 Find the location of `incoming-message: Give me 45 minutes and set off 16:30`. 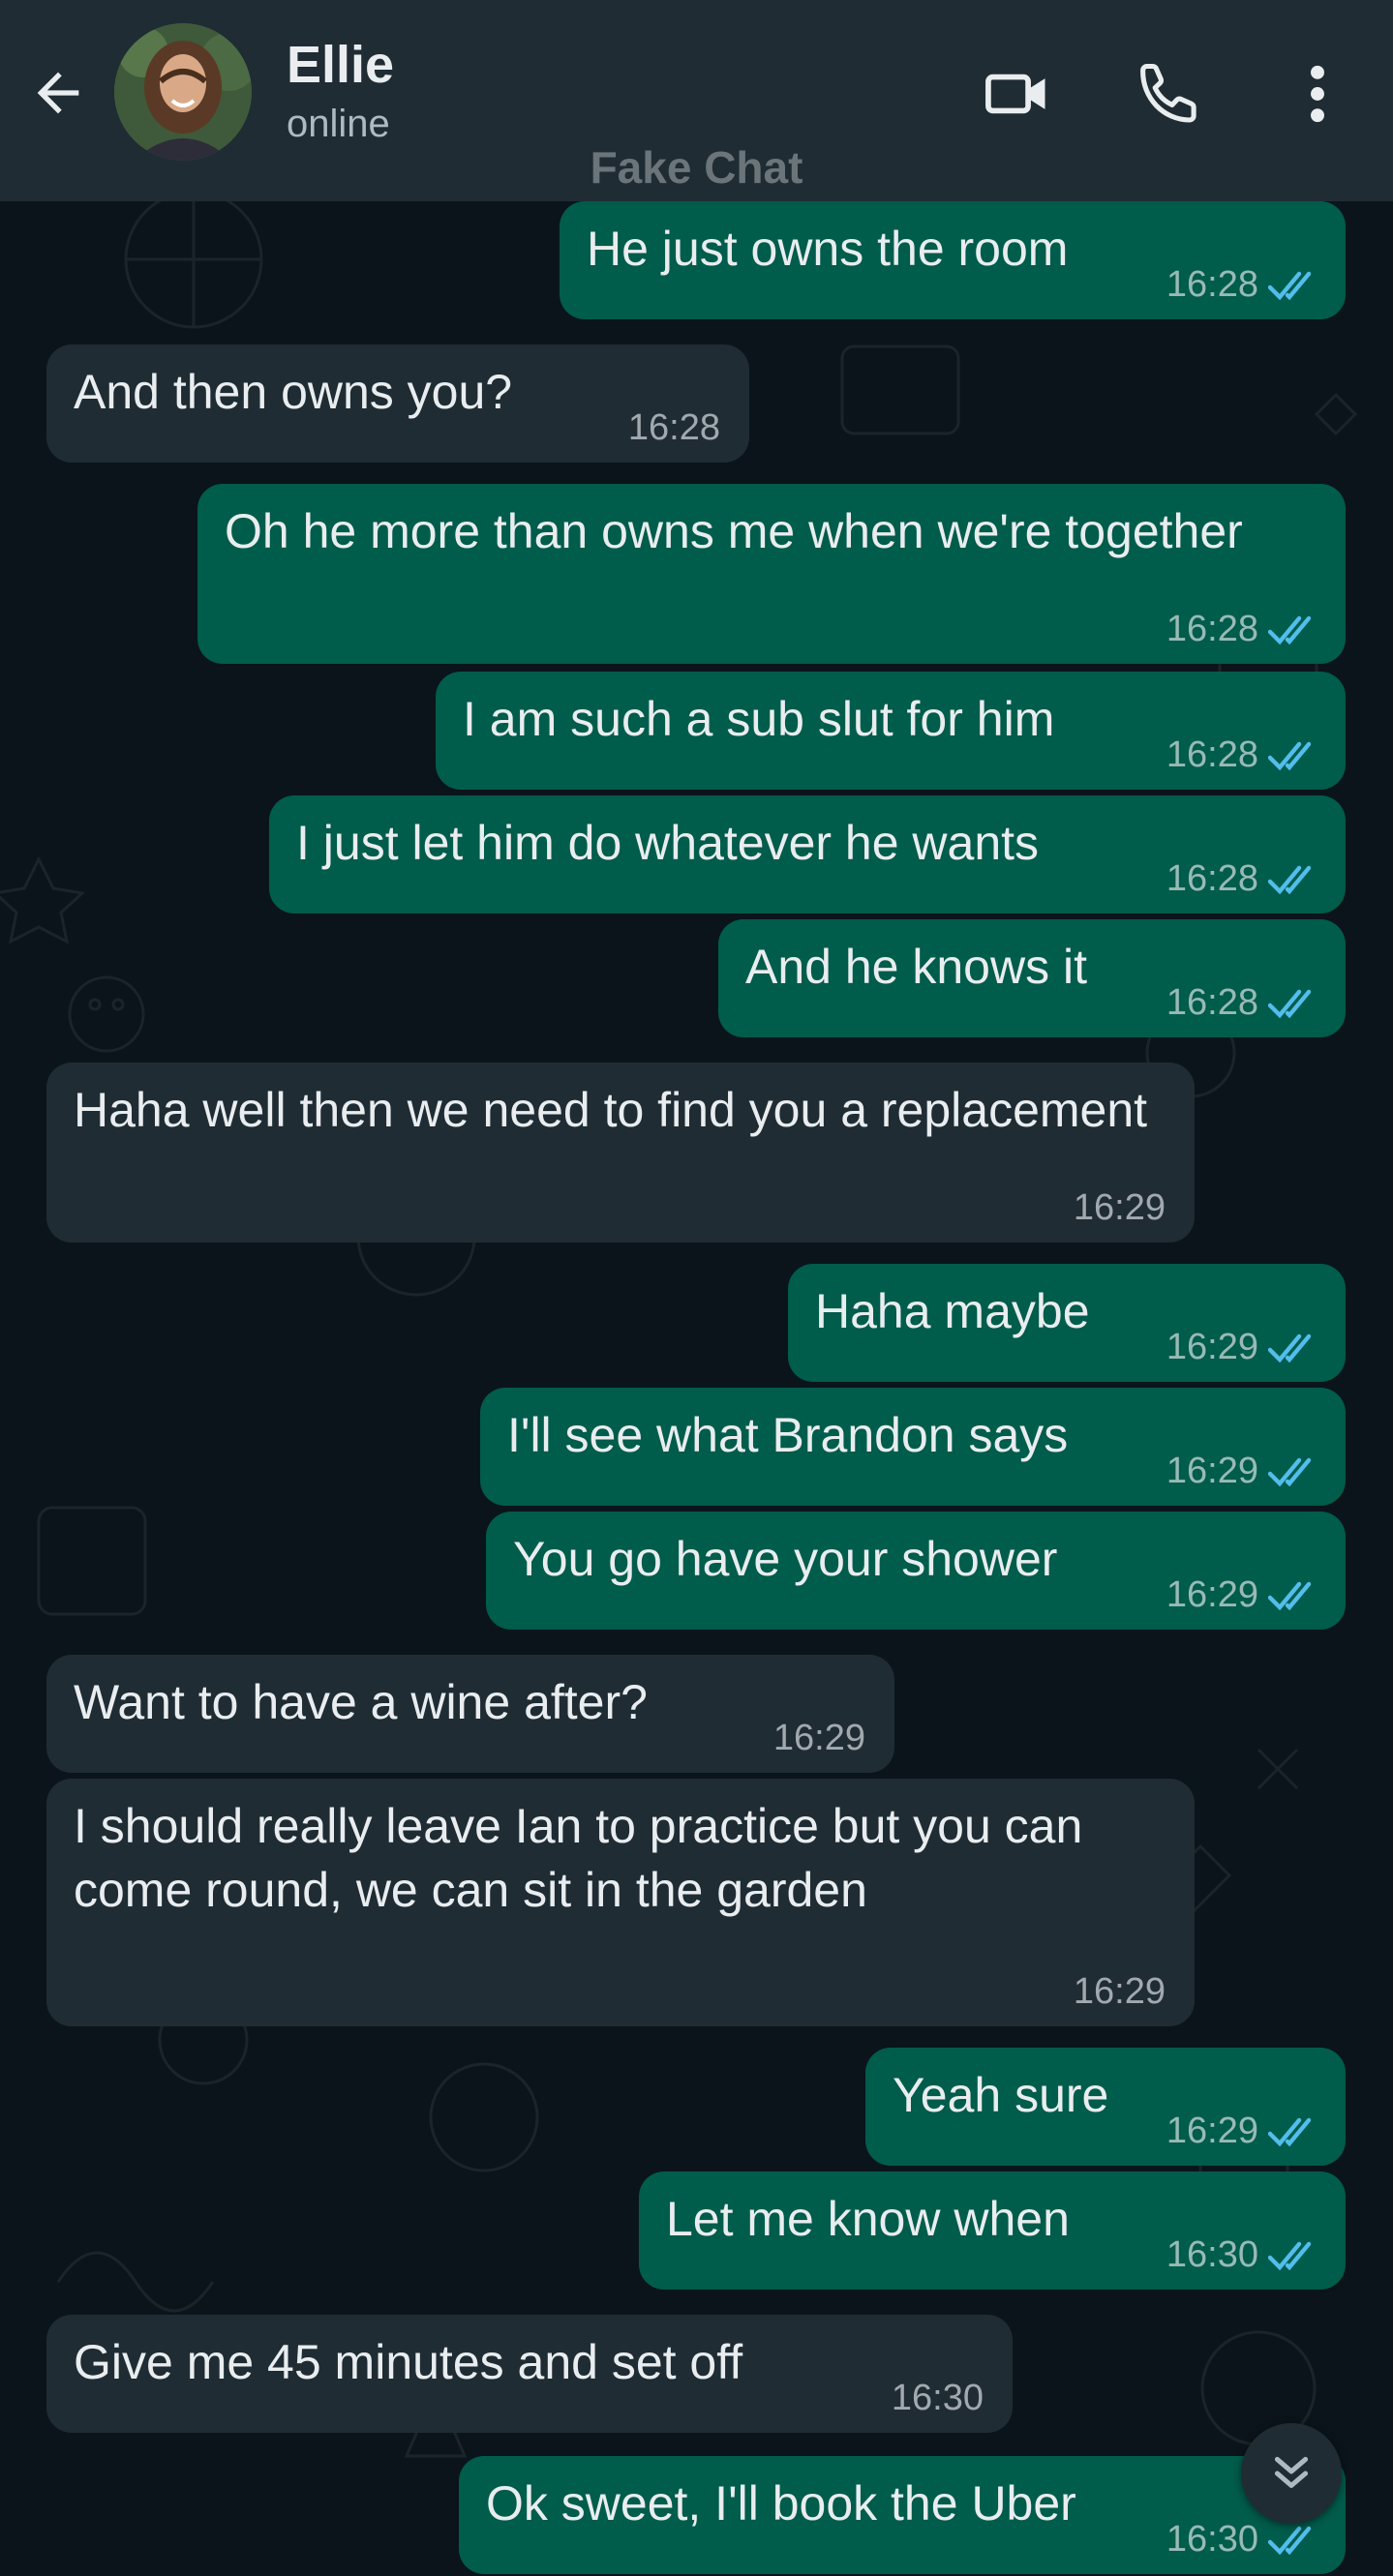

incoming-message: Give me 45 minutes and set off 16:30 is located at coordinates (529, 2374).